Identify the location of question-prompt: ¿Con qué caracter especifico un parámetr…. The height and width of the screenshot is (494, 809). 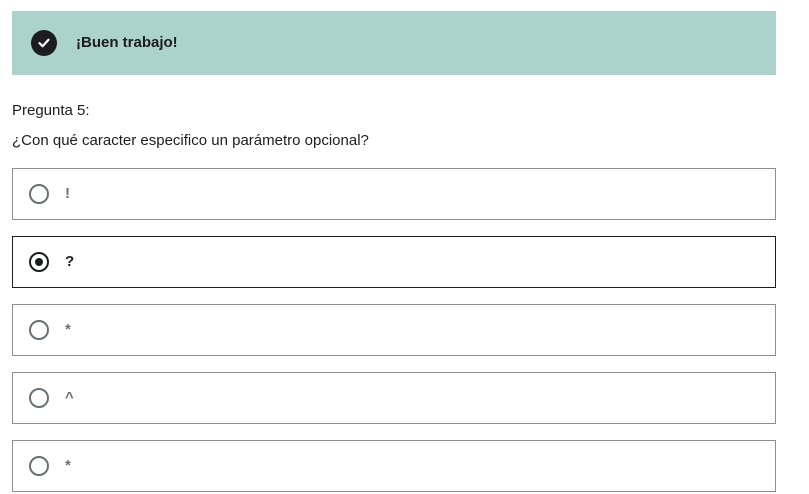
(190, 140).